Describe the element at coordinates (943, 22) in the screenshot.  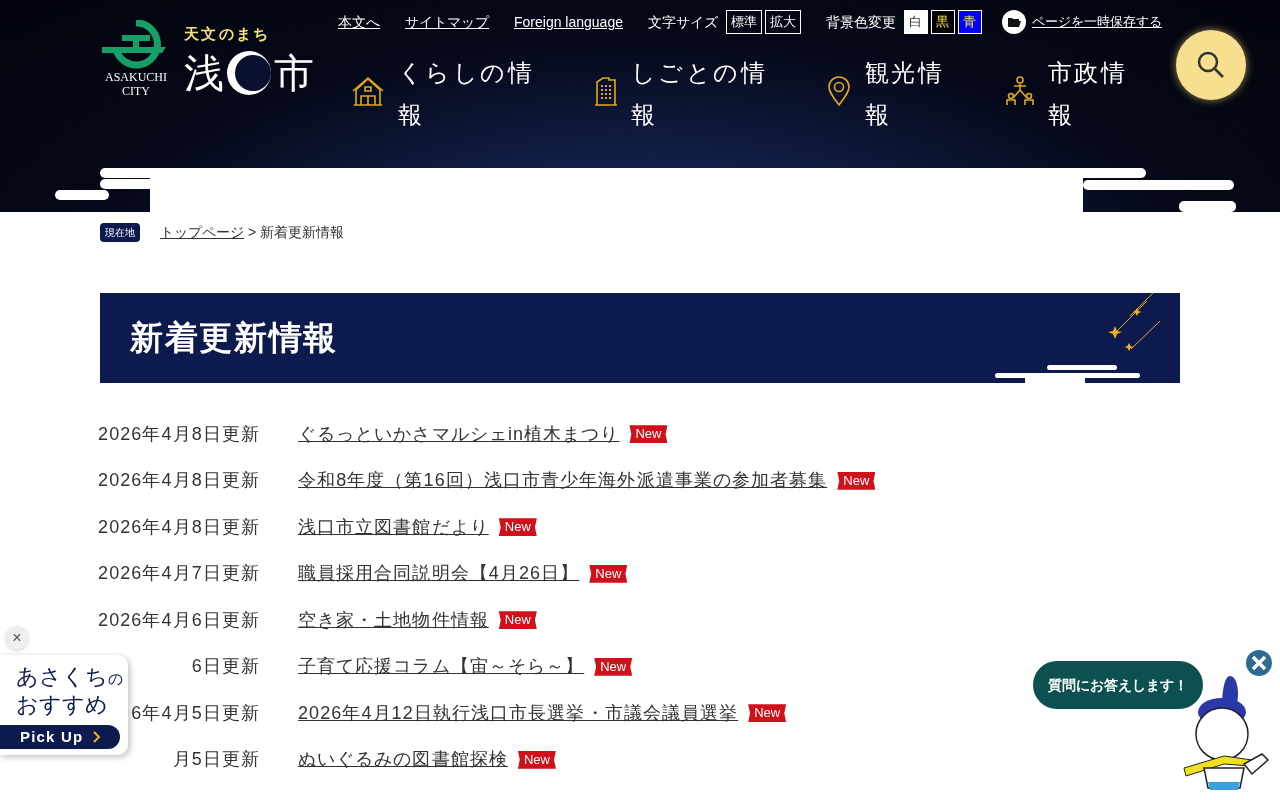
I see `background-color-button: 黒` at that location.